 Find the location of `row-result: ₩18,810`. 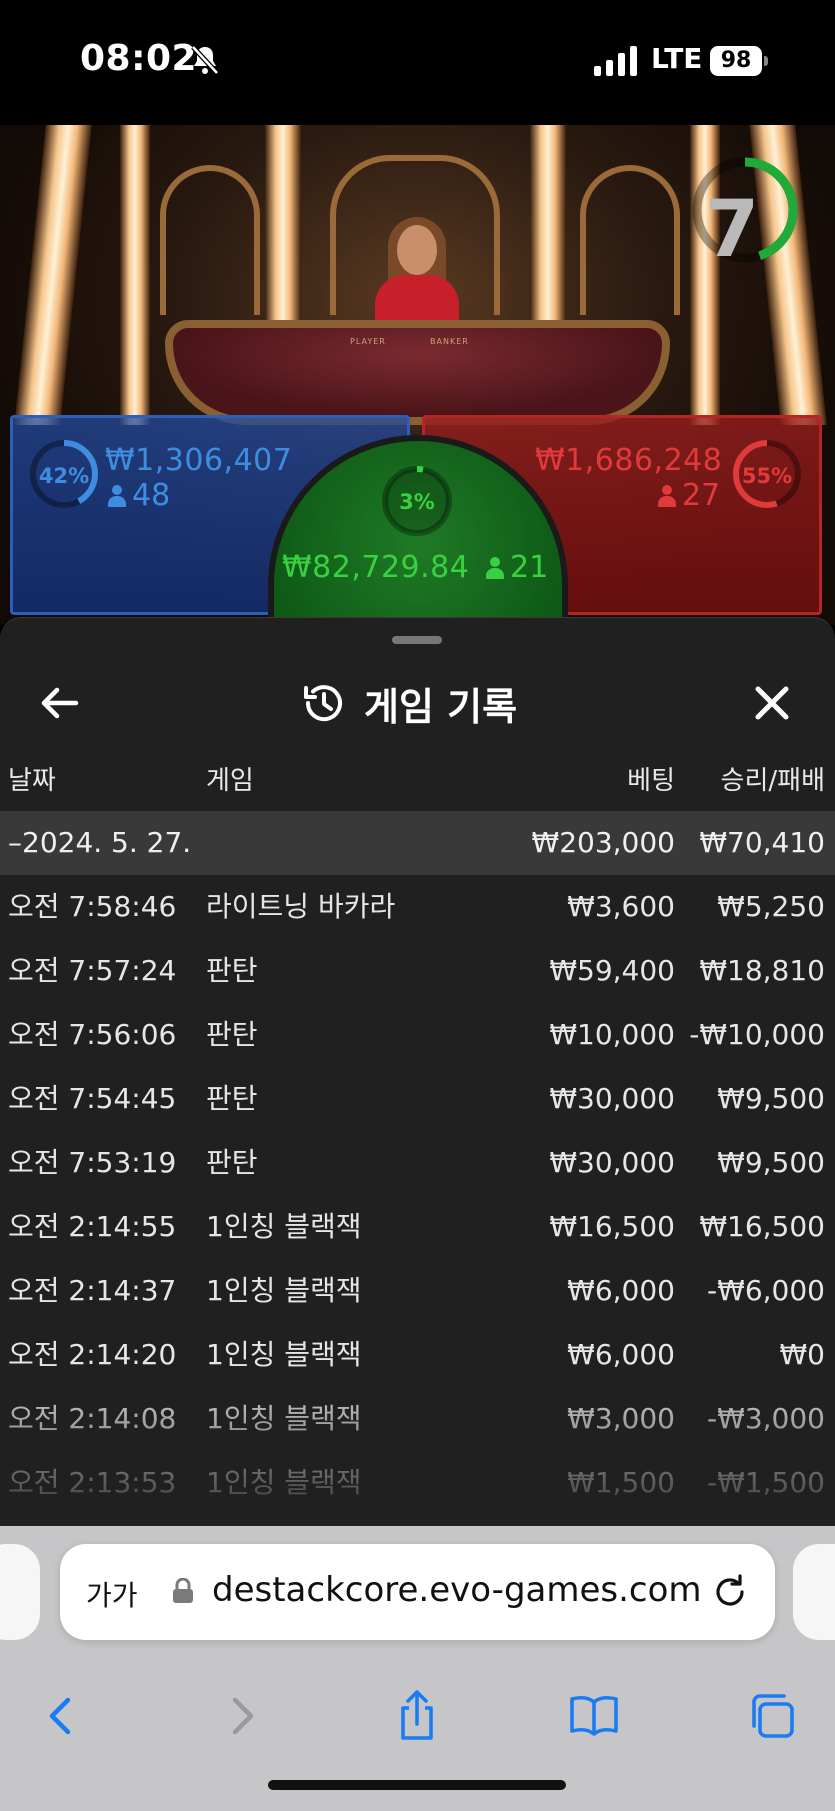

row-result: ₩18,810 is located at coordinates (762, 970).